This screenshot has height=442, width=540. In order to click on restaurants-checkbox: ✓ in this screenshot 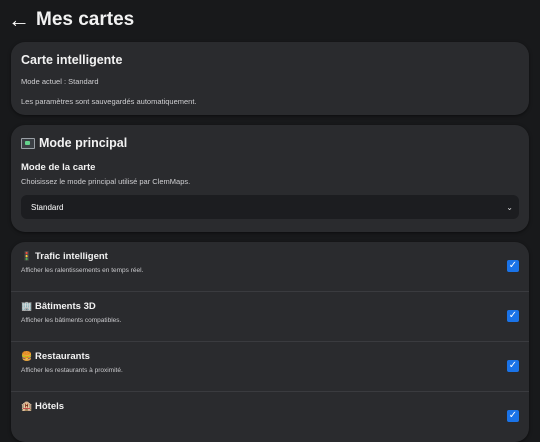, I will do `click(513, 366)`.